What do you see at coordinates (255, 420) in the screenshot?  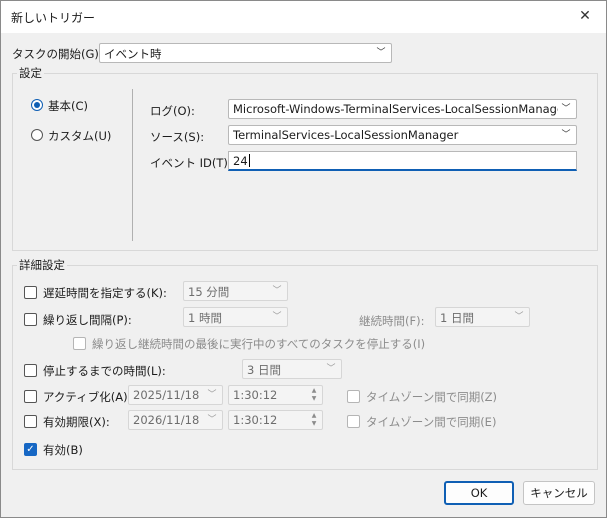 I see `expire-time-value: 1:30:12` at bounding box center [255, 420].